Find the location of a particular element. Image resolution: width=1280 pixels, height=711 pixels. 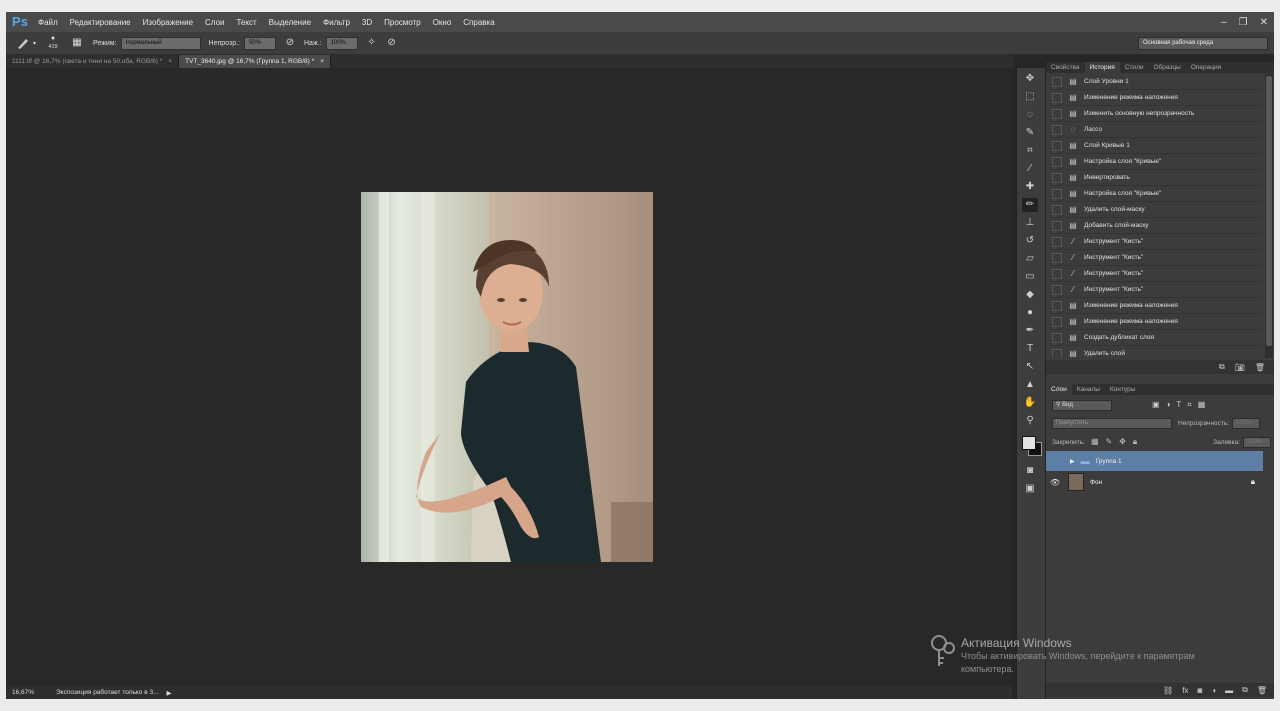

zoom-tool-icon: ⚲ is located at coordinates (1030, 421).